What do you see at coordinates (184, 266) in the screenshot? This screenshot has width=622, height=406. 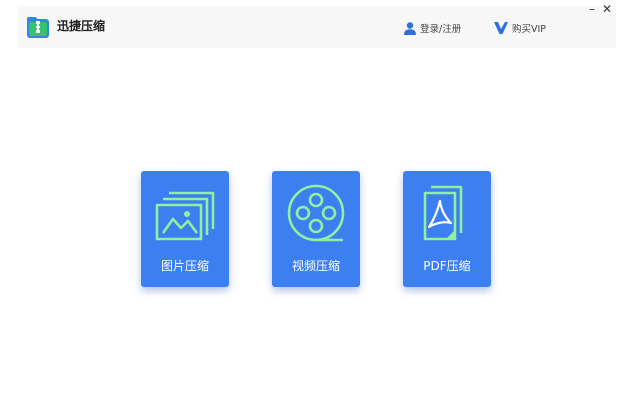 I see `image-compress-label: 图片压缩` at bounding box center [184, 266].